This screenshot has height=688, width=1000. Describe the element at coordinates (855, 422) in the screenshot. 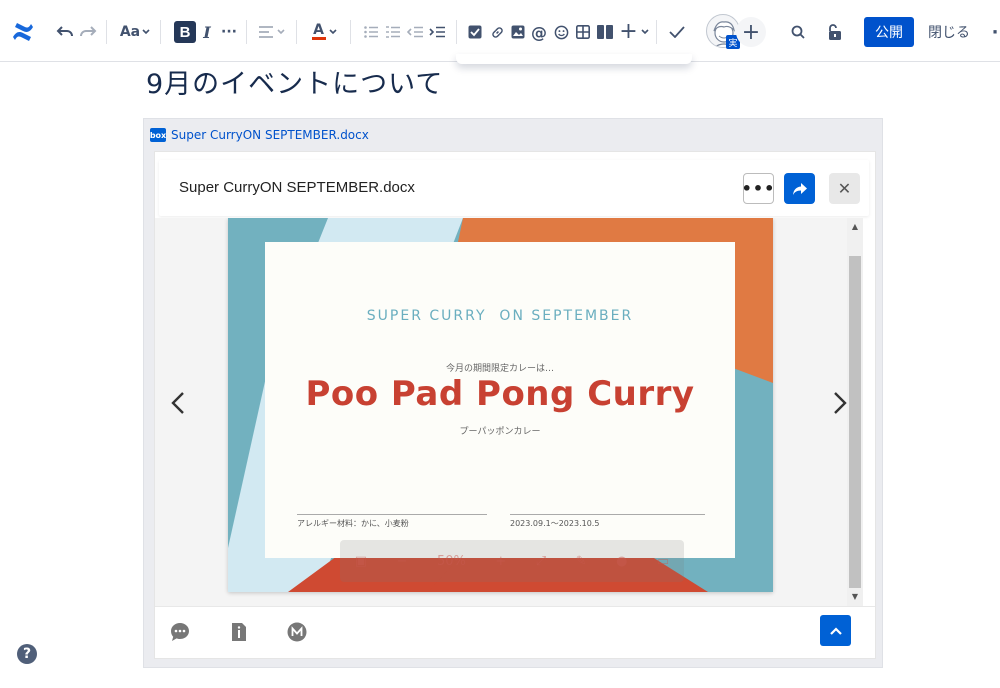

I see `scrollbar-thumb` at that location.